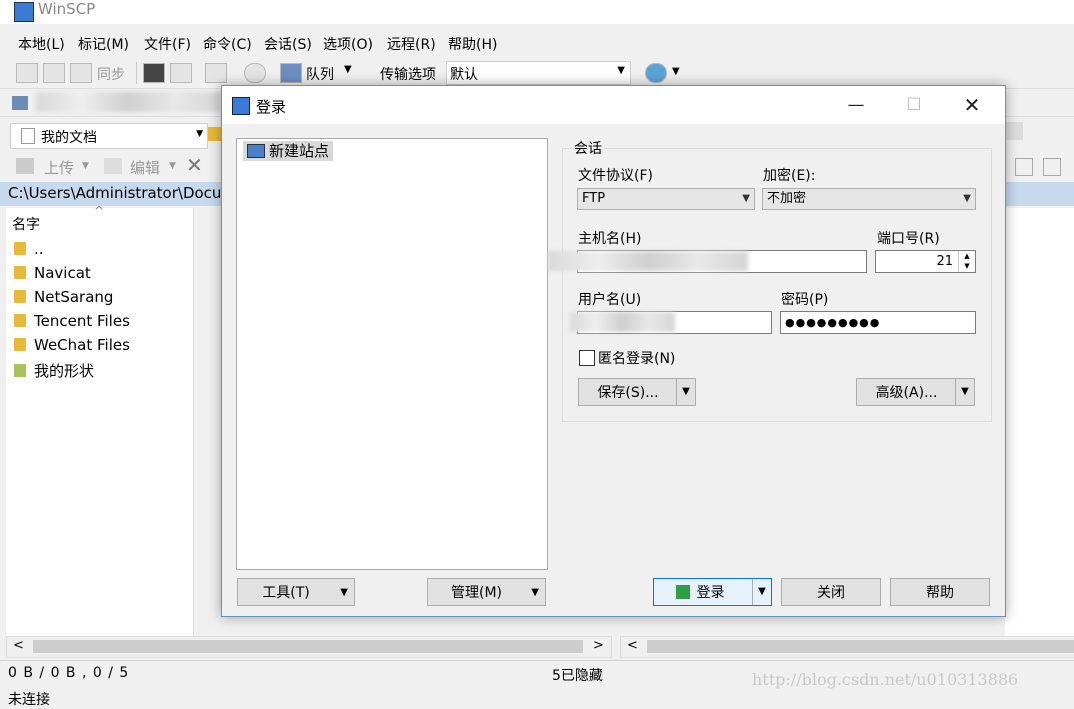  I want to click on transfer-options-label: 传输选项, so click(408, 75).